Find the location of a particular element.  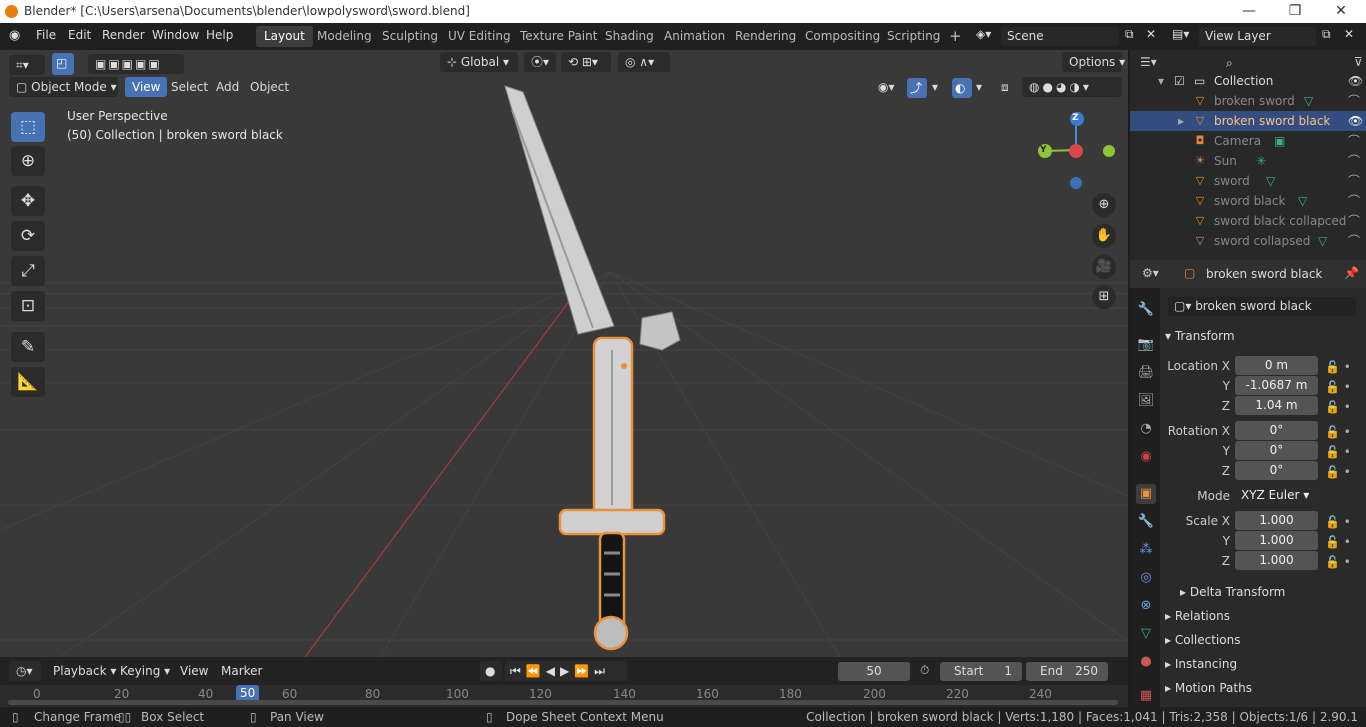

transform-tool-icon: ⊡ is located at coordinates (28, 306).